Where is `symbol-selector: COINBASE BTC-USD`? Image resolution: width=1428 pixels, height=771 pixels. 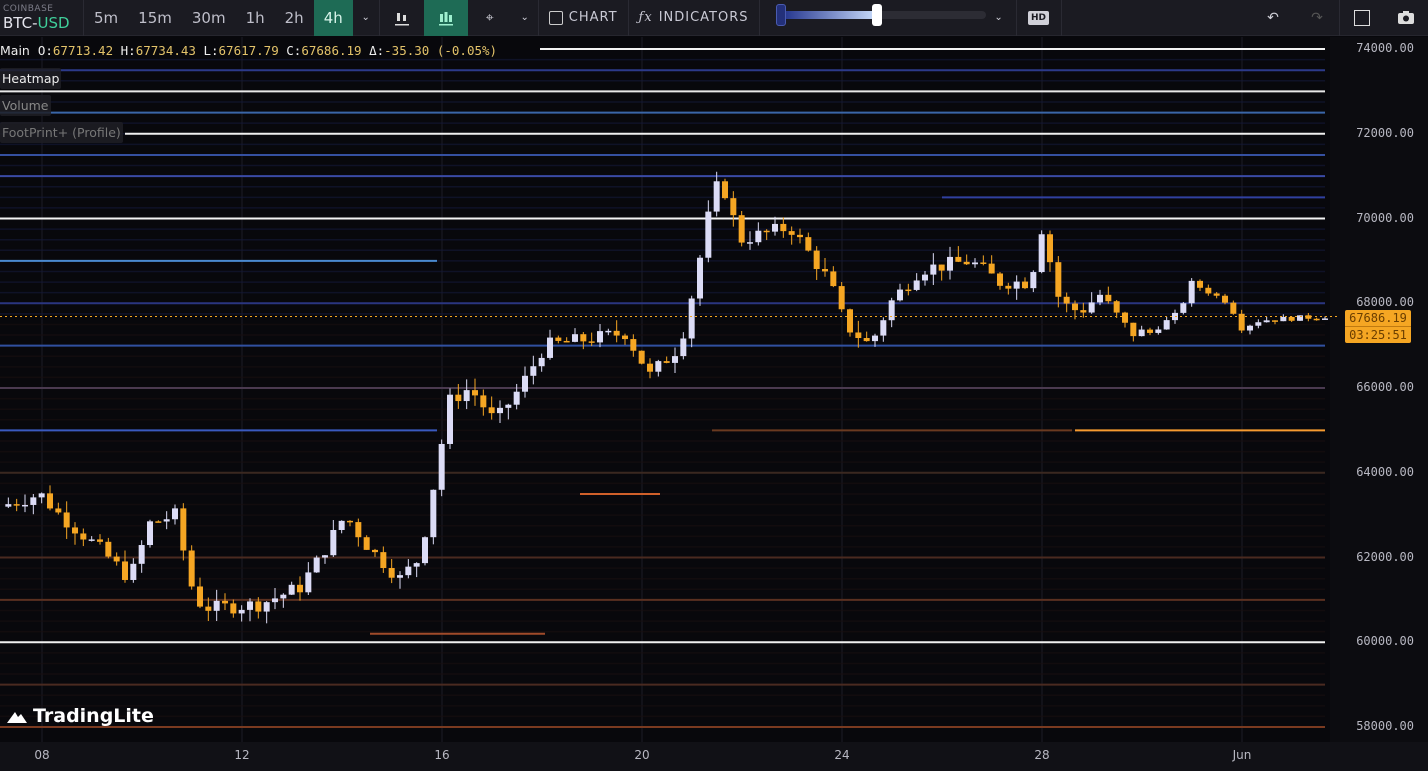
symbol-selector: COINBASE BTC-USD is located at coordinates (42, 18).